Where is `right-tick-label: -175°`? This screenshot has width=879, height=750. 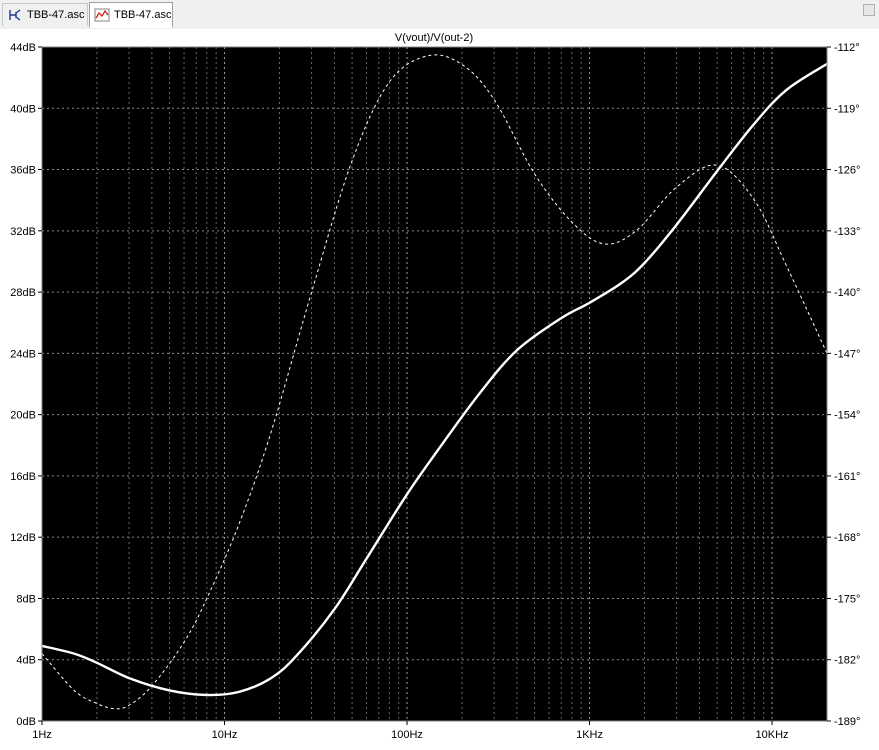
right-tick-label: -175° is located at coordinates (847, 599).